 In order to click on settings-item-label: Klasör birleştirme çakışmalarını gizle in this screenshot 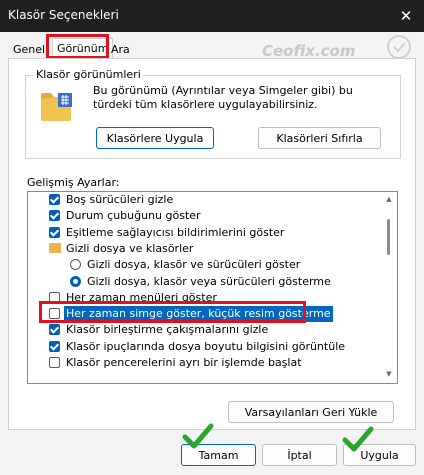, I will do `click(167, 330)`.